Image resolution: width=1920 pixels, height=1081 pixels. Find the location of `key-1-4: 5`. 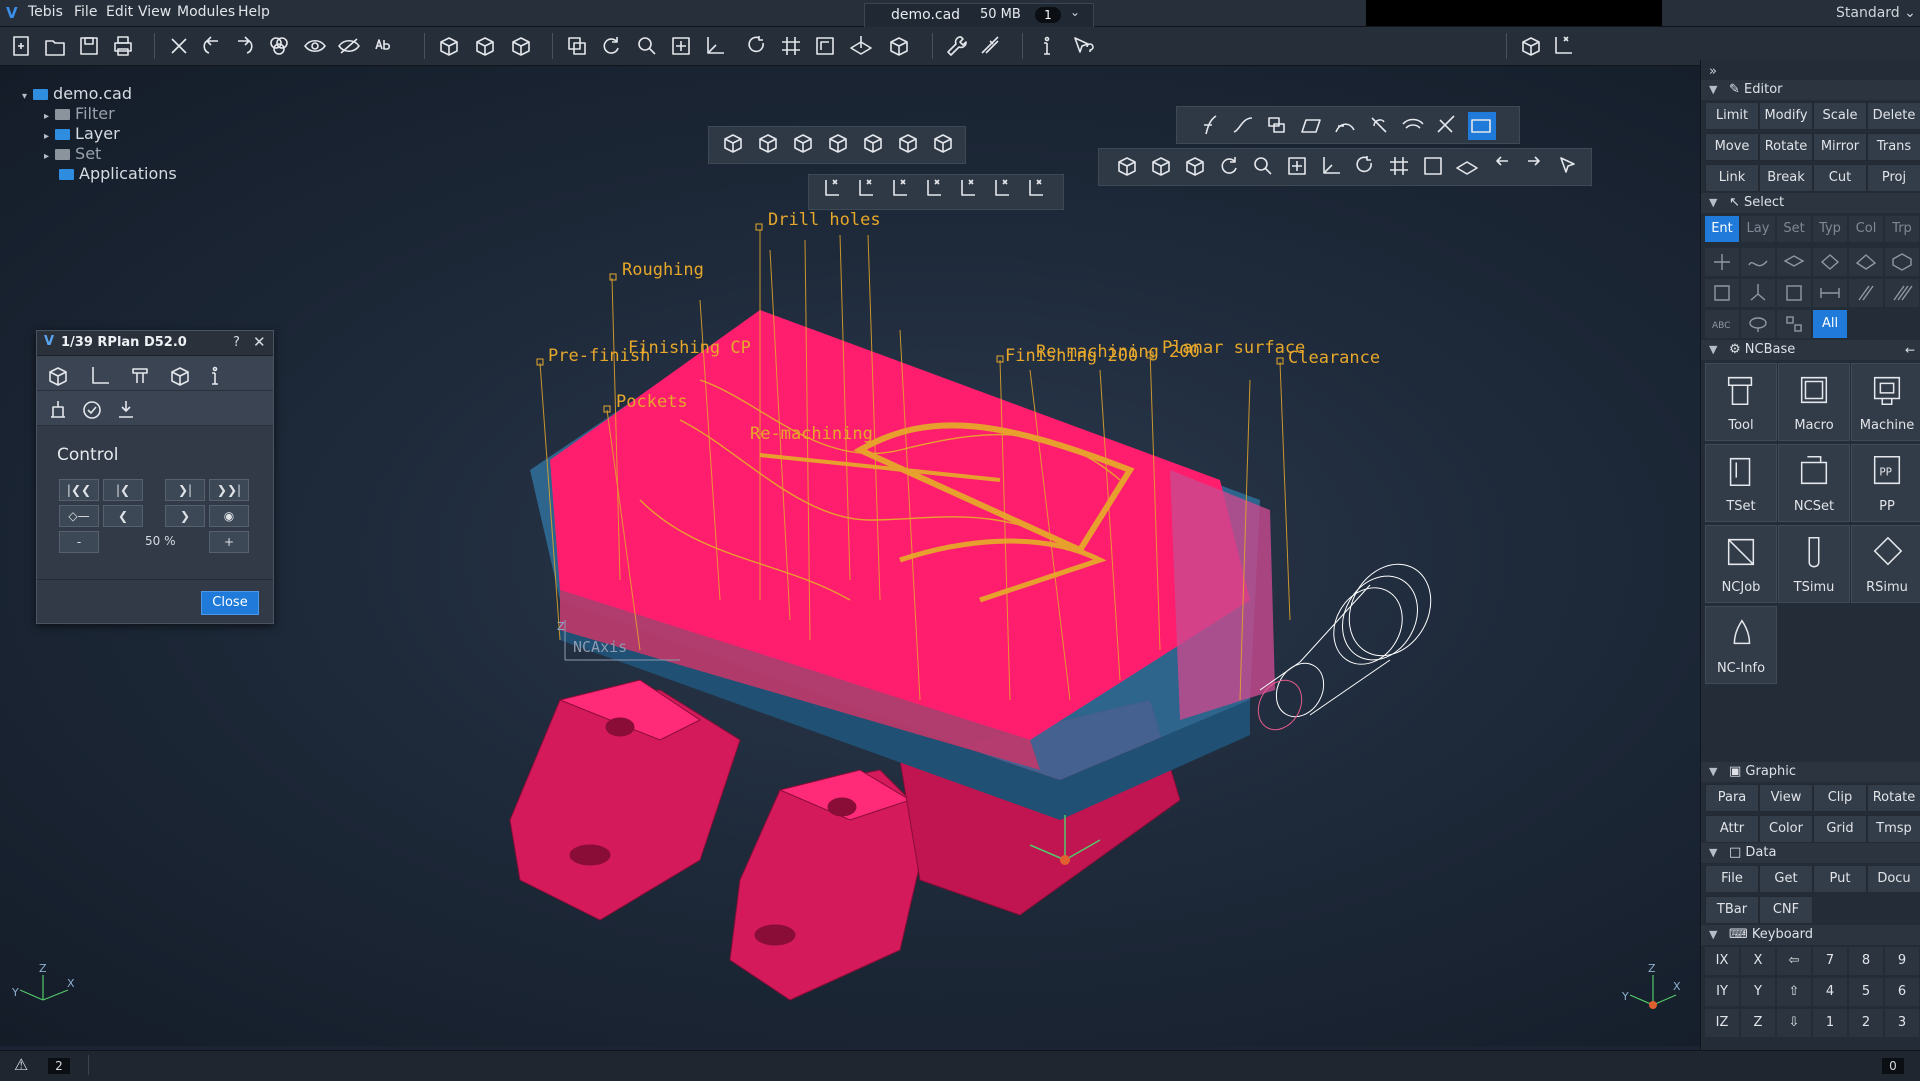

key-1-4: 5 is located at coordinates (1866, 992).